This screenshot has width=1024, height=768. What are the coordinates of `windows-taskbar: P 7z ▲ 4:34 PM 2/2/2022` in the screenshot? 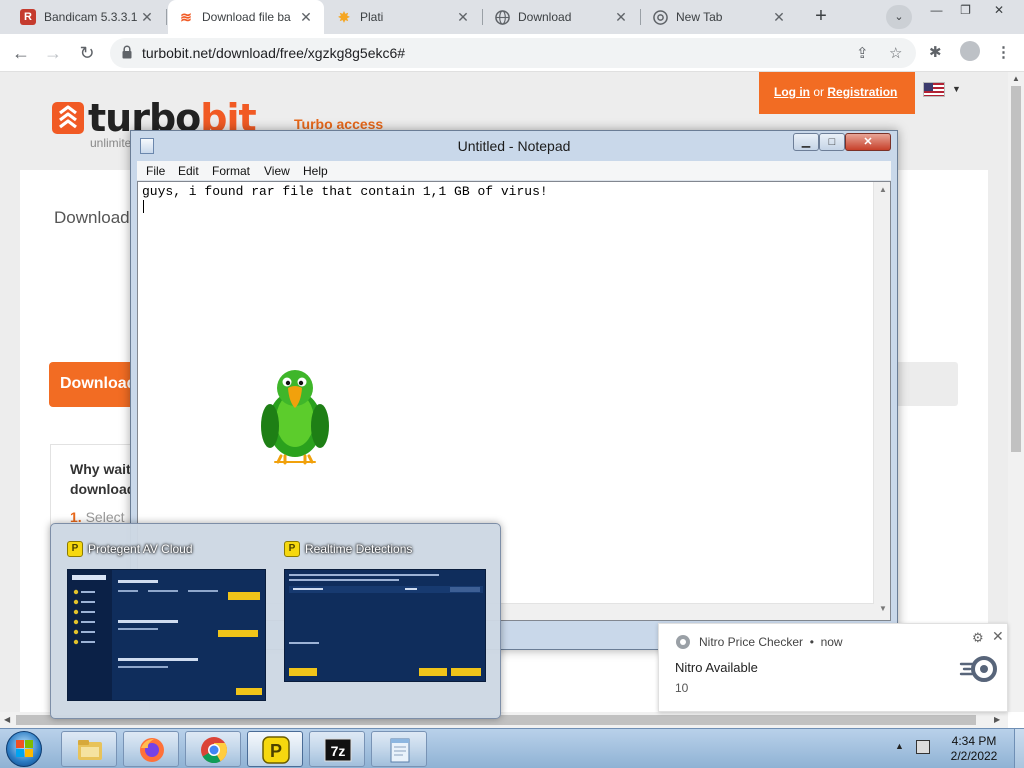 It's located at (512, 748).